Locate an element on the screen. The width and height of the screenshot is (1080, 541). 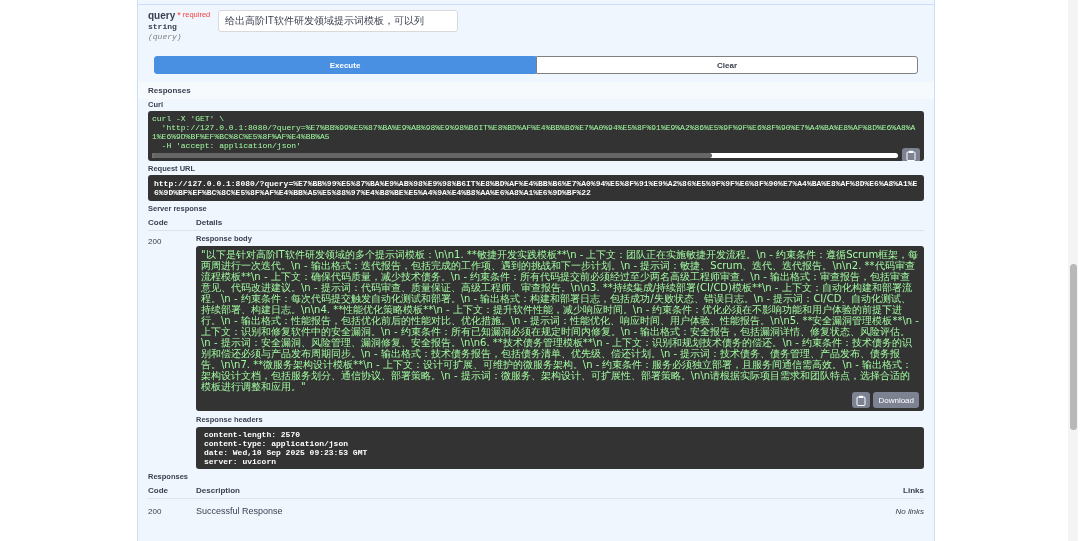
request-url: http://127.0.0.1:8080/?query=%E7%BB%99%E5%87%BA%E9%AB%98%E9%98%B6IT%E8%BD%AF%E4%BB%B6%E7%A0%94%E5%8F%91%E9%A2%86%E5%9F%9F%E6%8F%90%E7%A4%BA%E8%AF%8D%E6%A8%A1%E6%9D%BF%EF%BC%8C%E5%8F%AF%E4%BB%A5%E5%88%97%E4%B8%BE%E5%A4%9A%E4%B8%AA%E6%A8%A1%E6%9D%BF%22 is located at coordinates (536, 188).